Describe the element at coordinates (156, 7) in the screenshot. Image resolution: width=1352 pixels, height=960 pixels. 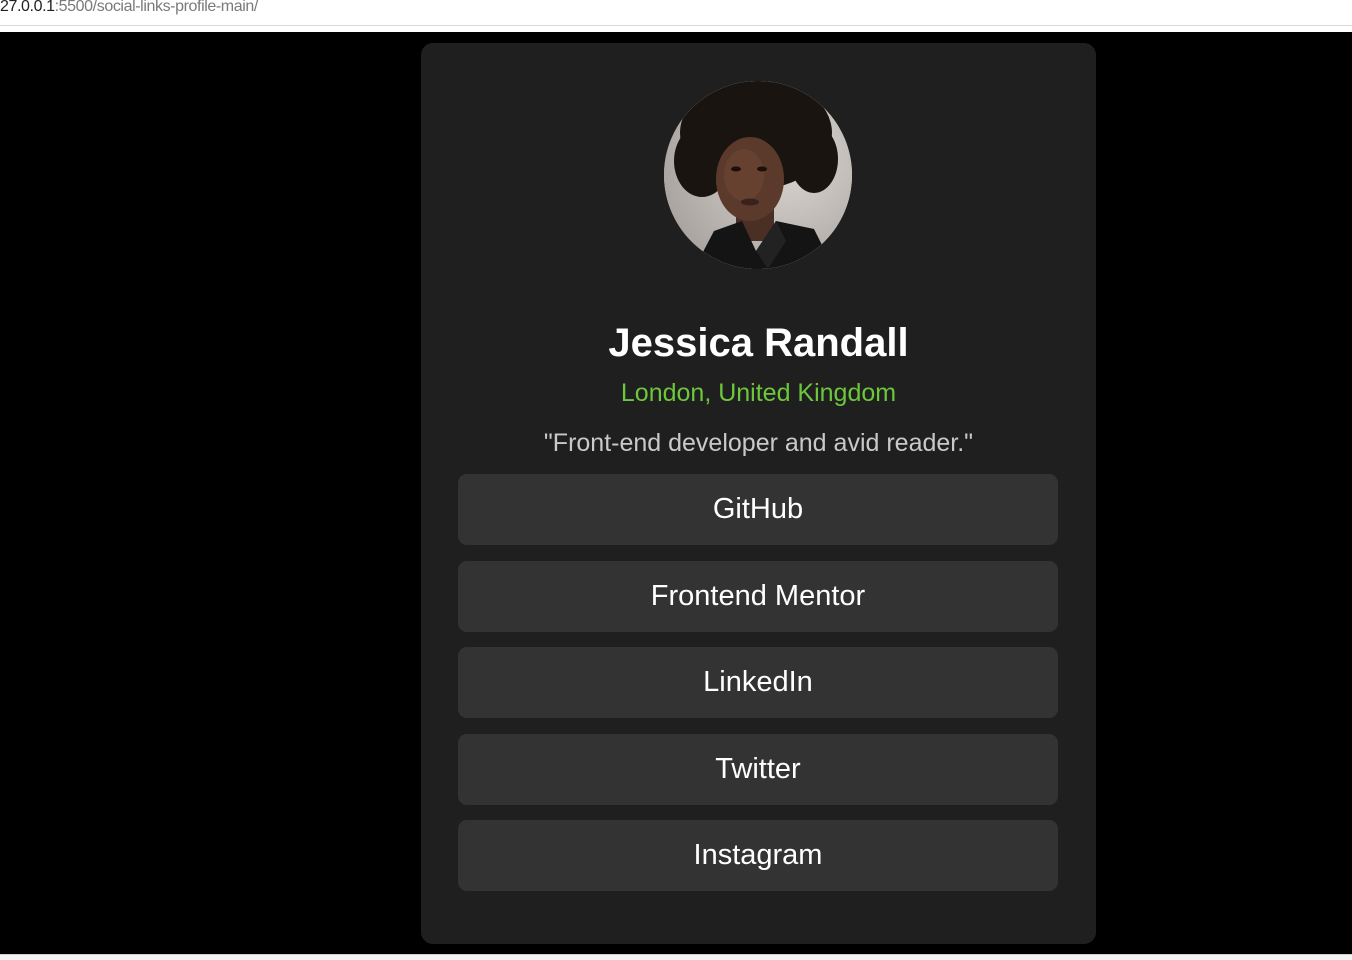
I see `url-path: :5500/social-links-profile-main/` at that location.